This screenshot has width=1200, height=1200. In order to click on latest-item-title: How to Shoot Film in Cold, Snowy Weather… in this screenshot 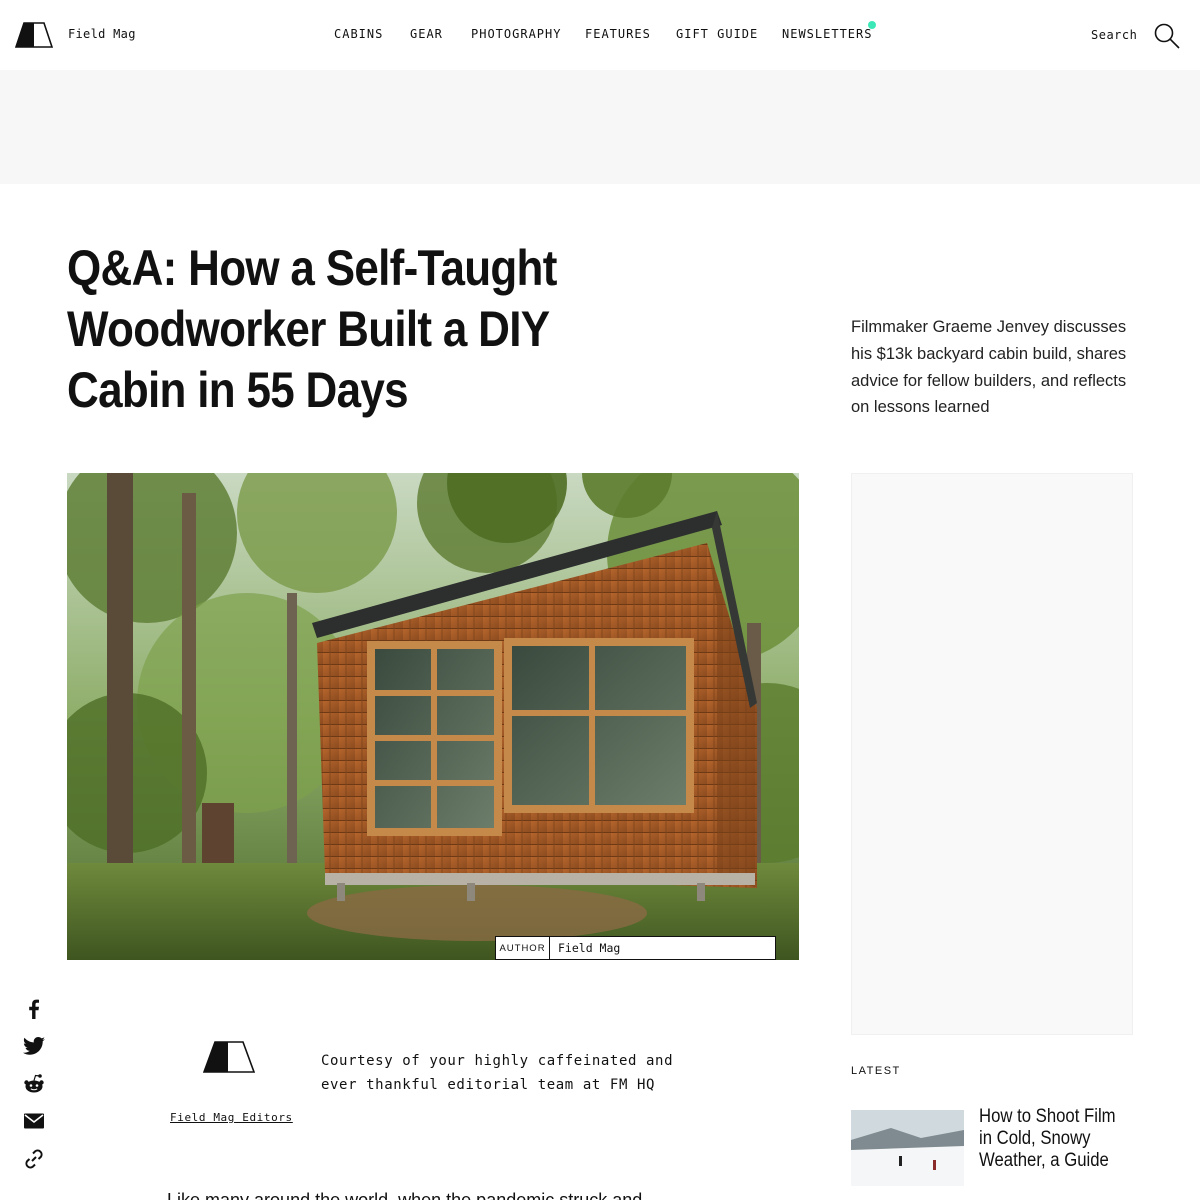, I will do `click(1054, 1139)`.